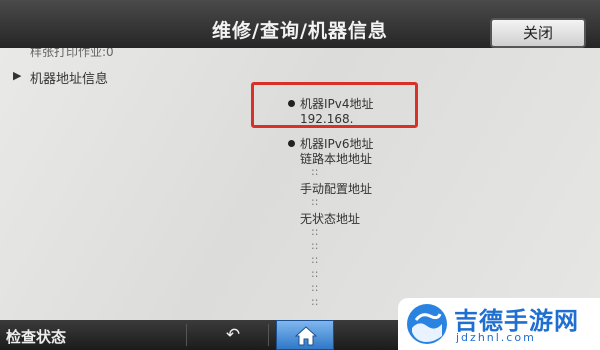 This screenshot has width=600, height=350. I want to click on sample-print-jobs-line: 样张打印作业:0, so click(72, 53).